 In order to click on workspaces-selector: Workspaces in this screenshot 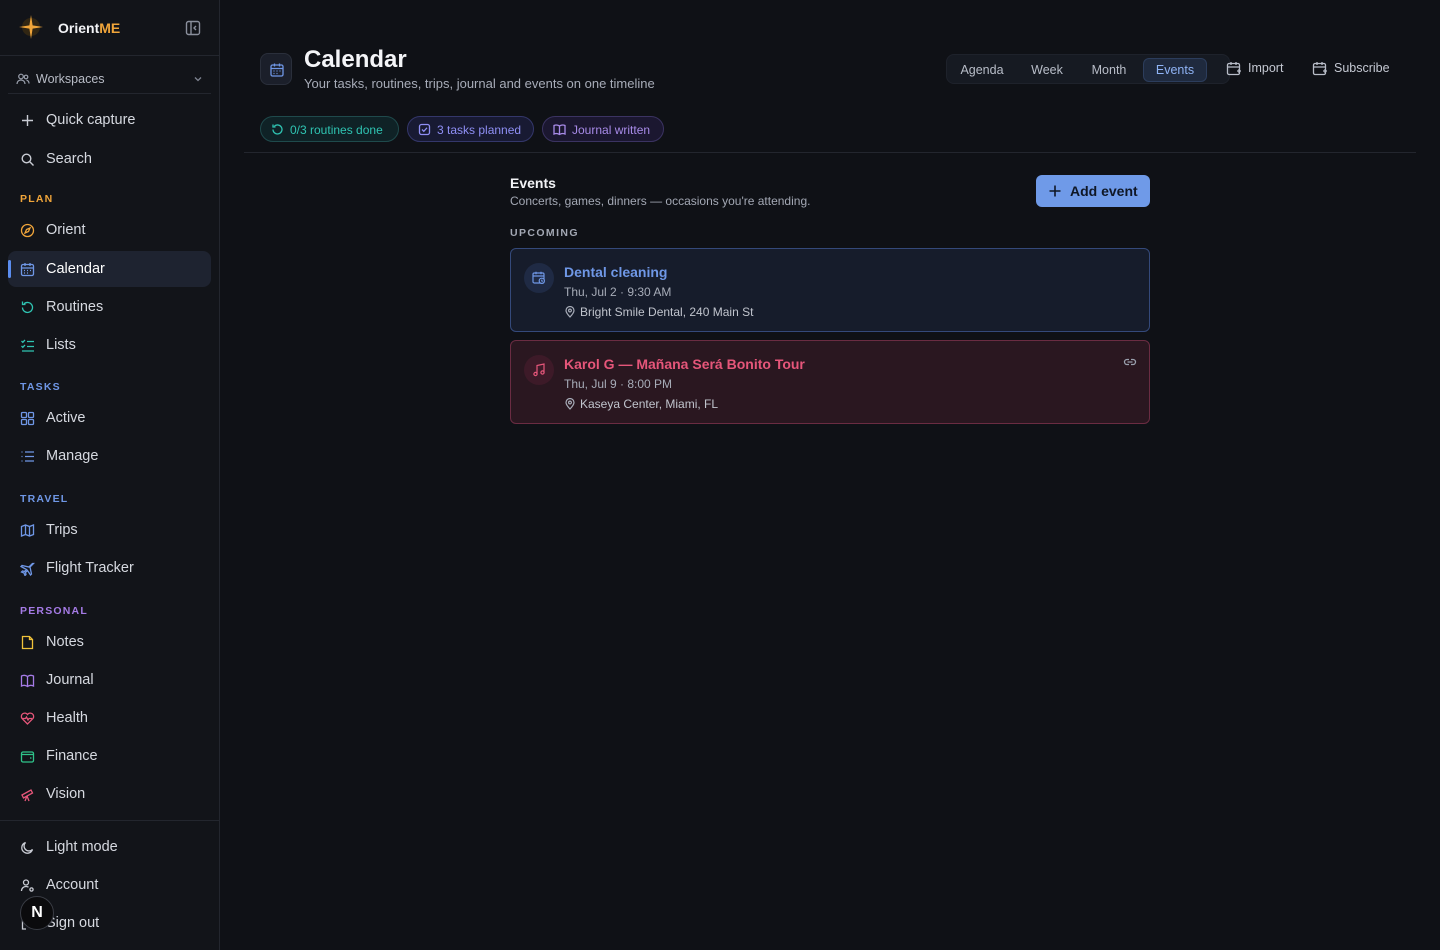, I will do `click(109, 80)`.